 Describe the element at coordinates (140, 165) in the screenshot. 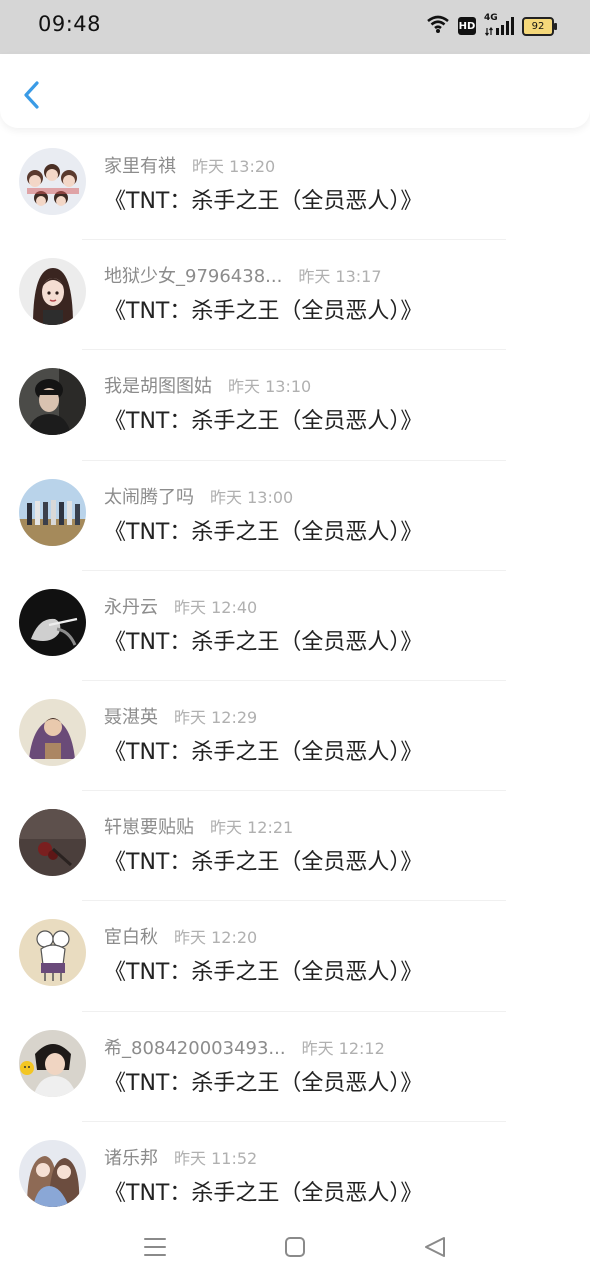

I see `nickname: 家里有祺` at that location.